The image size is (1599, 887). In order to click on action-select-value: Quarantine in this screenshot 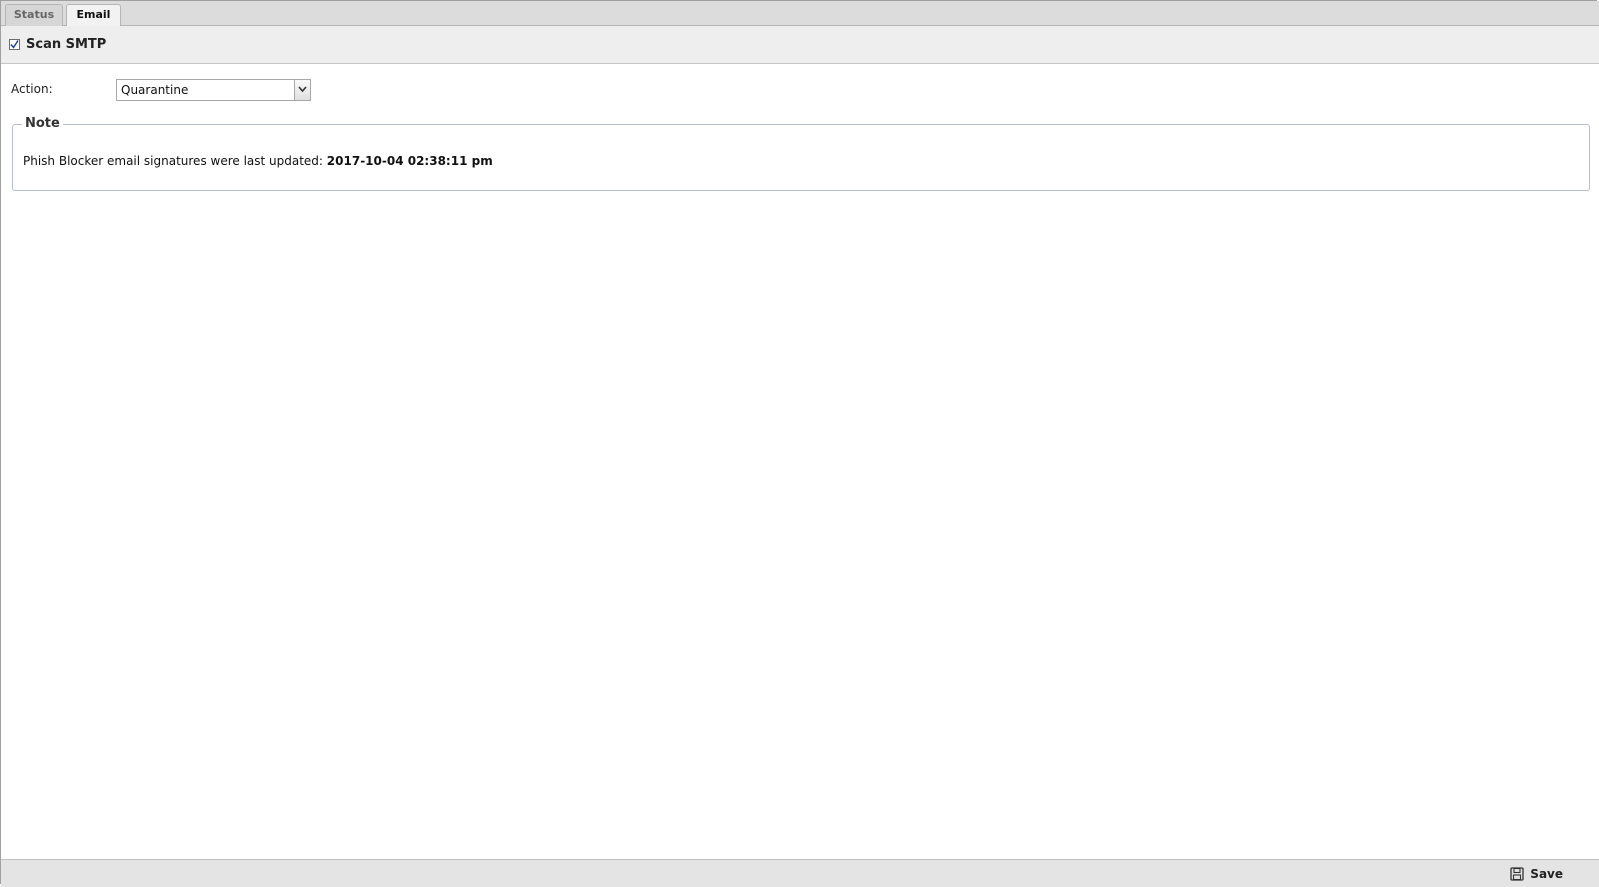, I will do `click(155, 90)`.